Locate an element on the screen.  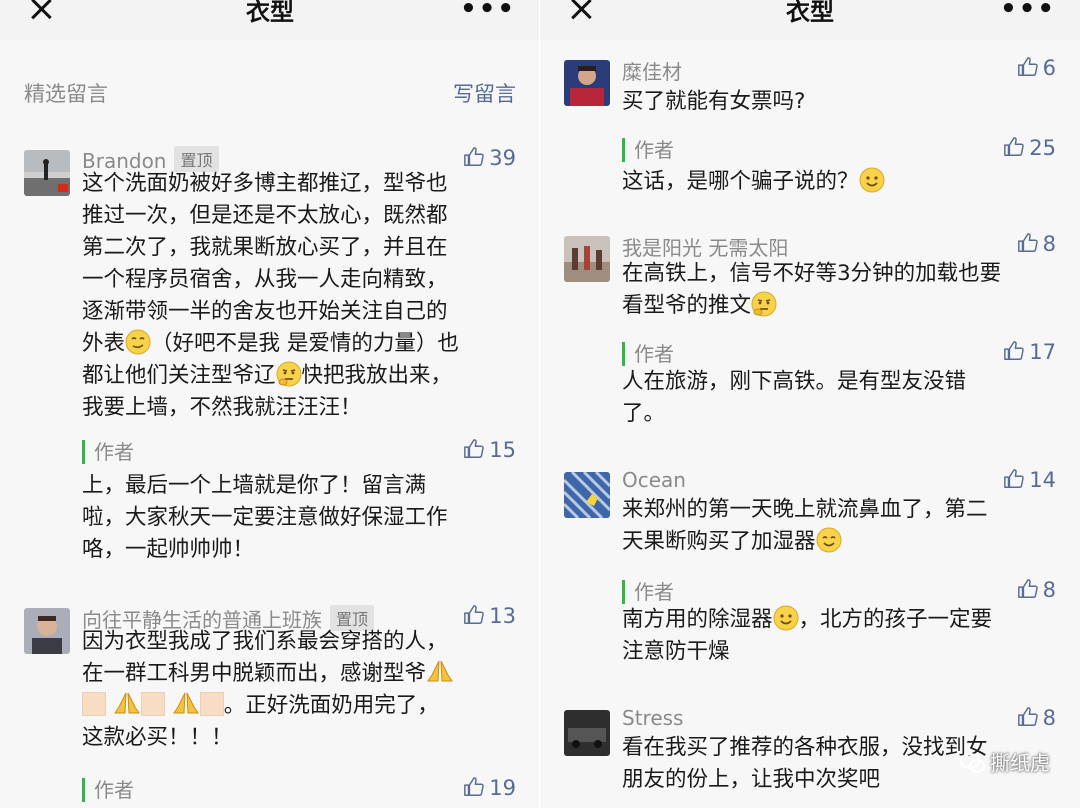
author-reply: 作者 25 这话，是哪个骗子说的？ is located at coordinates (839, 173).